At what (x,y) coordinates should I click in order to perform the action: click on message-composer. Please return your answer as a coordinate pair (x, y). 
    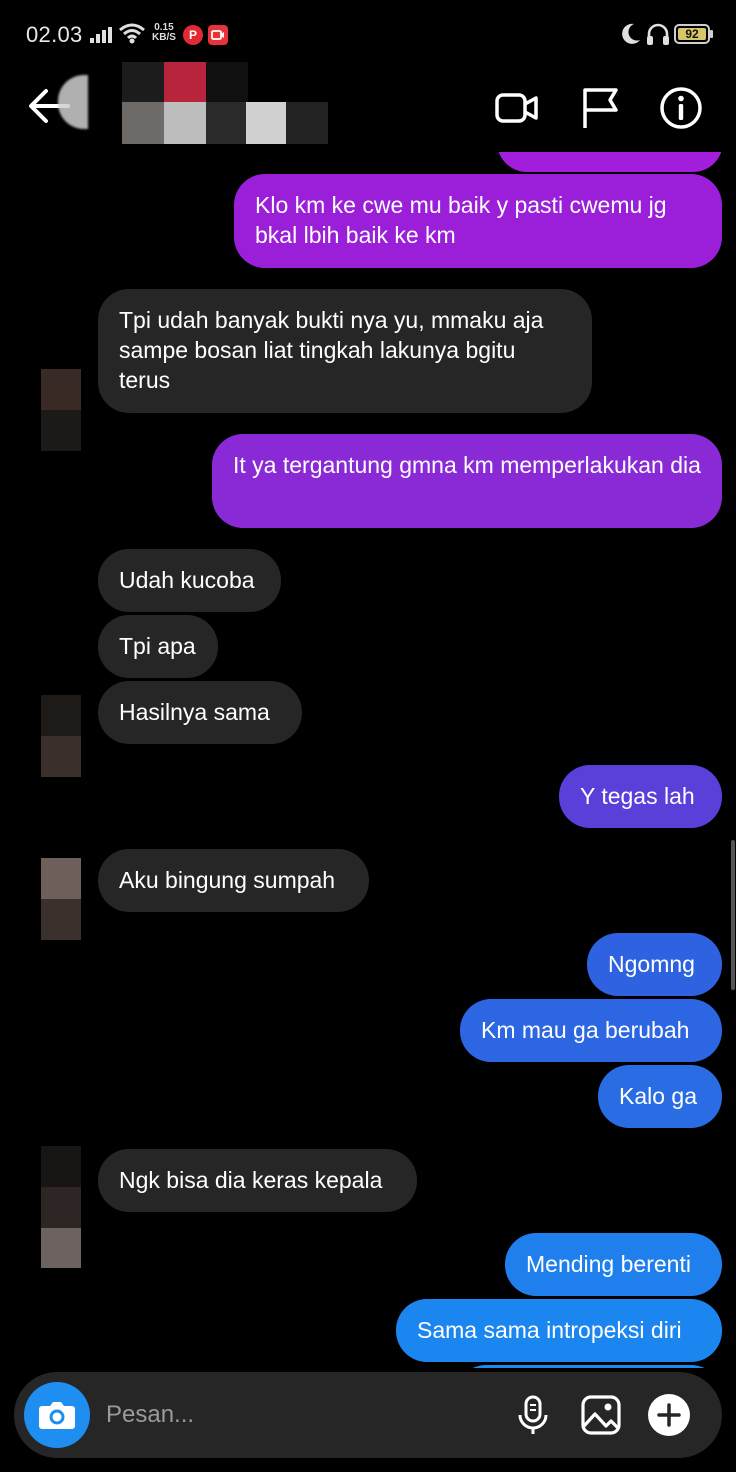
    Looking at the image, I should click on (368, 1415).